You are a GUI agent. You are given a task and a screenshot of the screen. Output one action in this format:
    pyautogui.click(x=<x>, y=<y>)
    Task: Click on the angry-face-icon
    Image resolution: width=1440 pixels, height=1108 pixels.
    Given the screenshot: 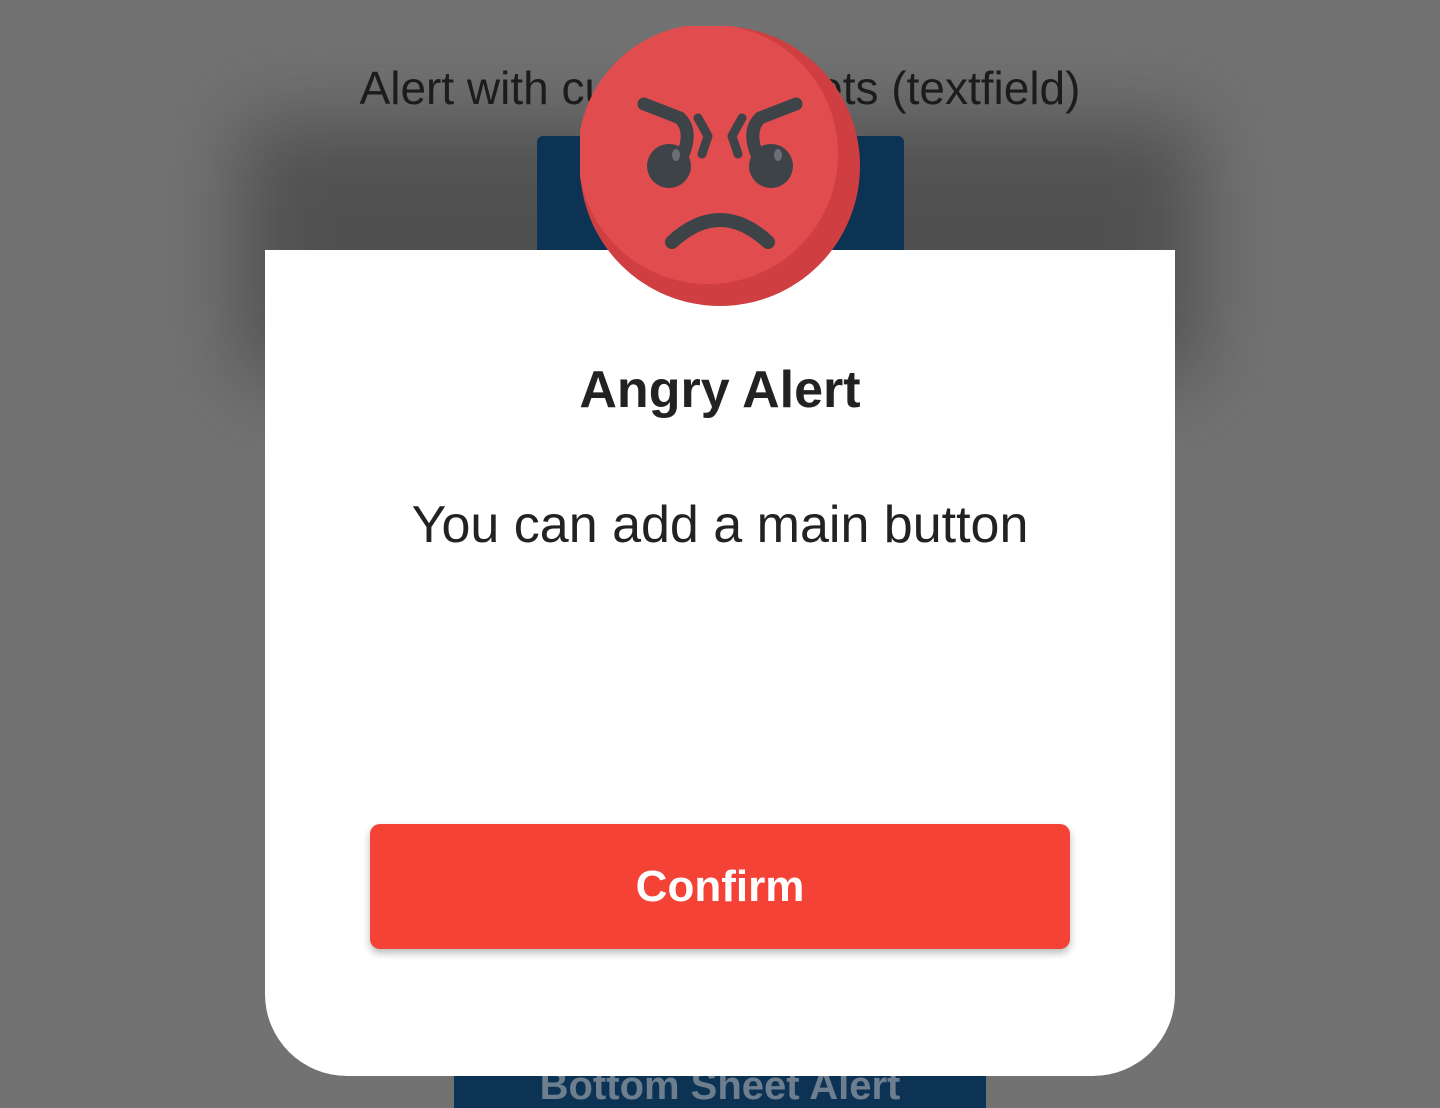 What is the action you would take?
    pyautogui.click(x=720, y=166)
    